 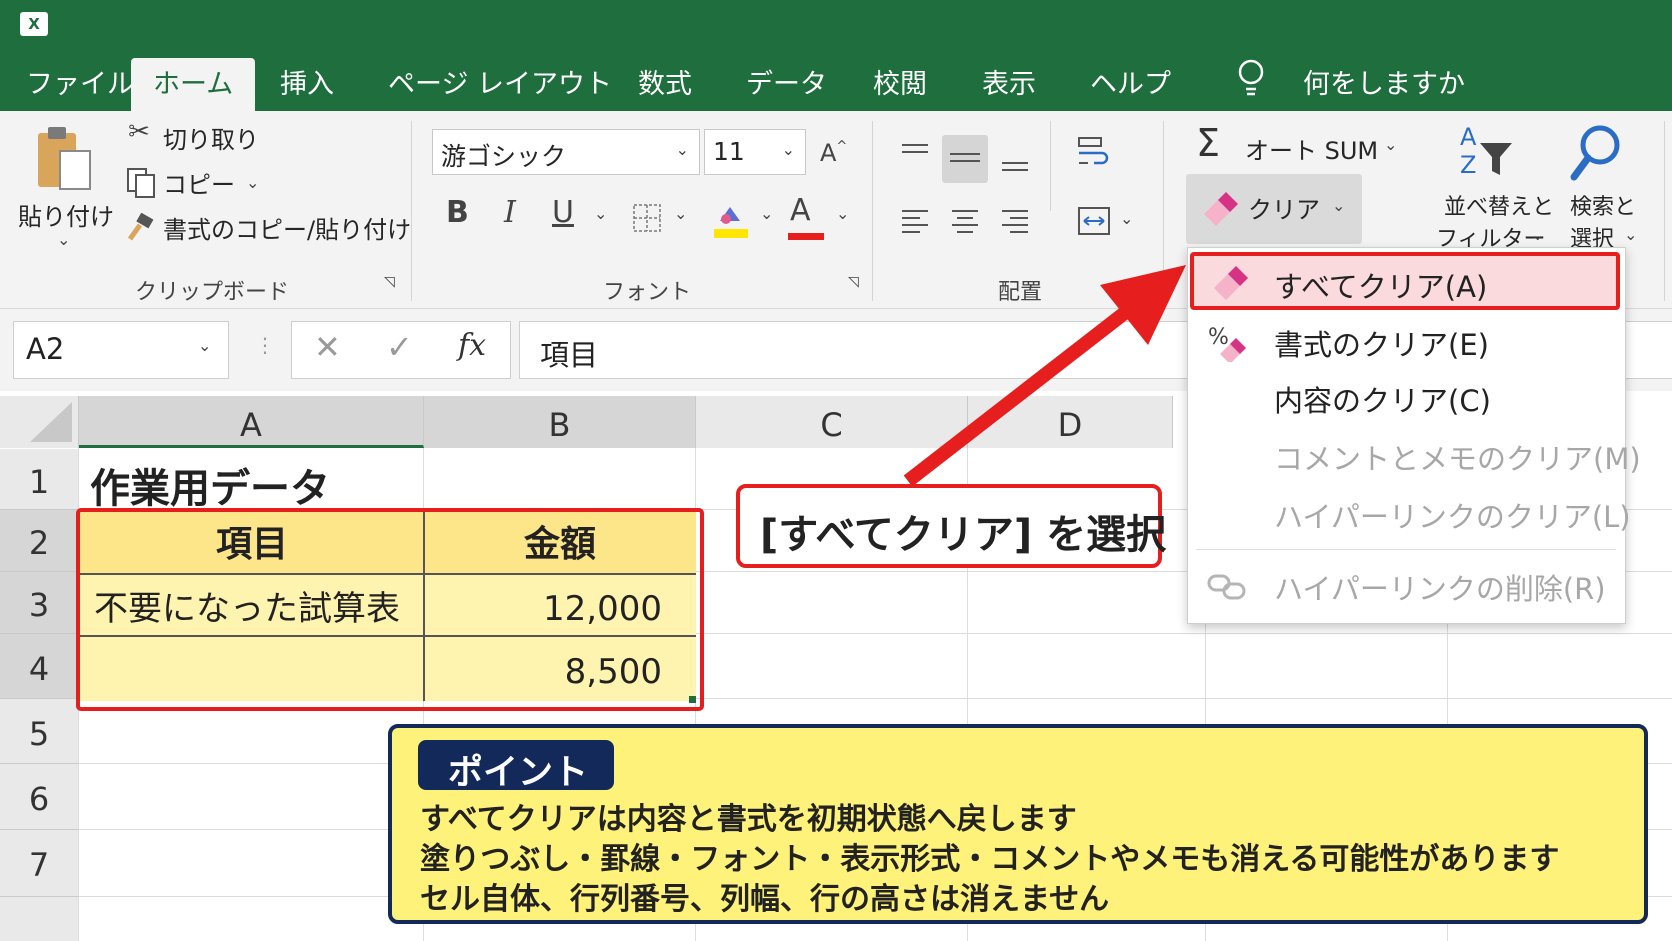 I want to click on row-header-3: 3, so click(x=39, y=603).